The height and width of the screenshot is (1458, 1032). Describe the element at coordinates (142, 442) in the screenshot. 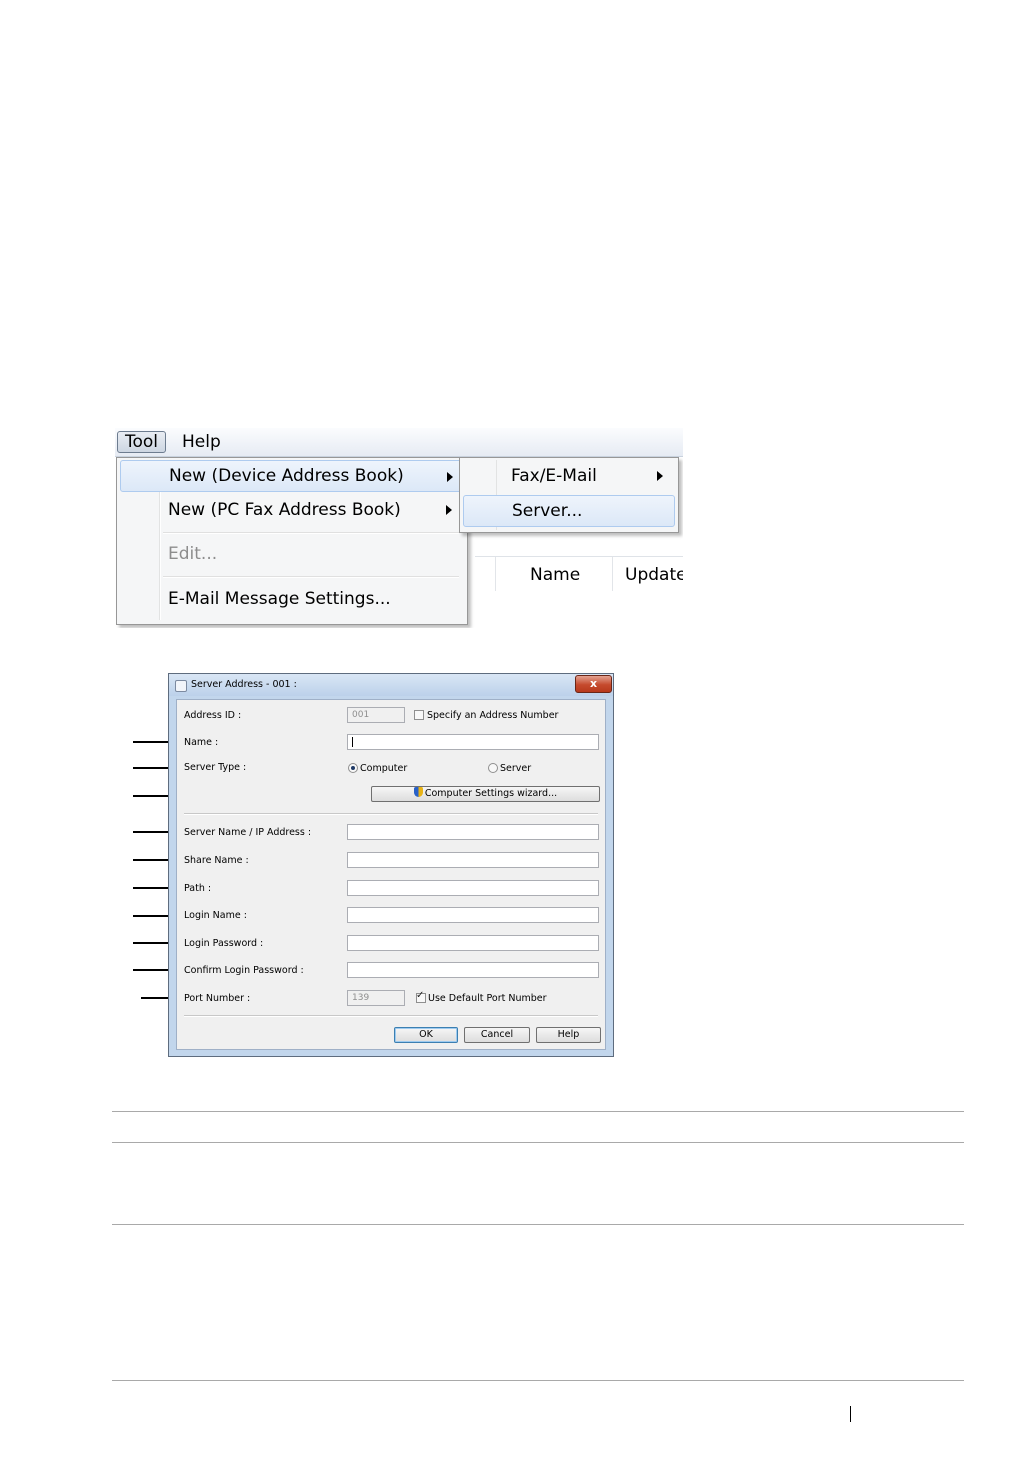

I see `menu-tool: Tool` at that location.